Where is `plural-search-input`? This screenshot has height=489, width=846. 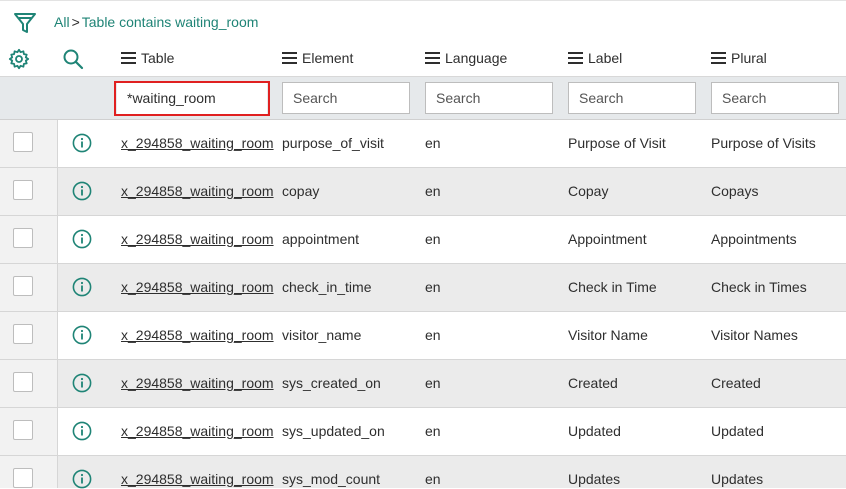 plural-search-input is located at coordinates (775, 98).